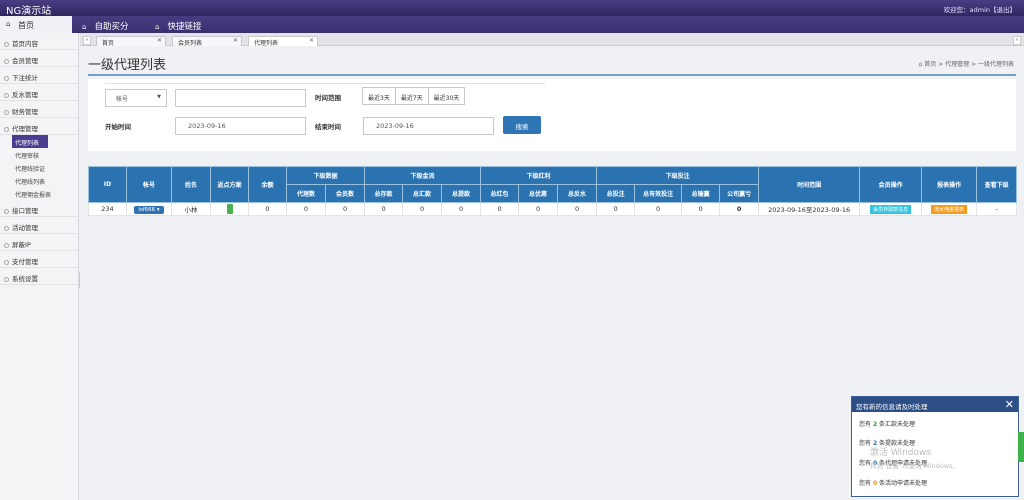 This screenshot has height=500, width=1024. I want to click on search-button: 搜索, so click(522, 125).